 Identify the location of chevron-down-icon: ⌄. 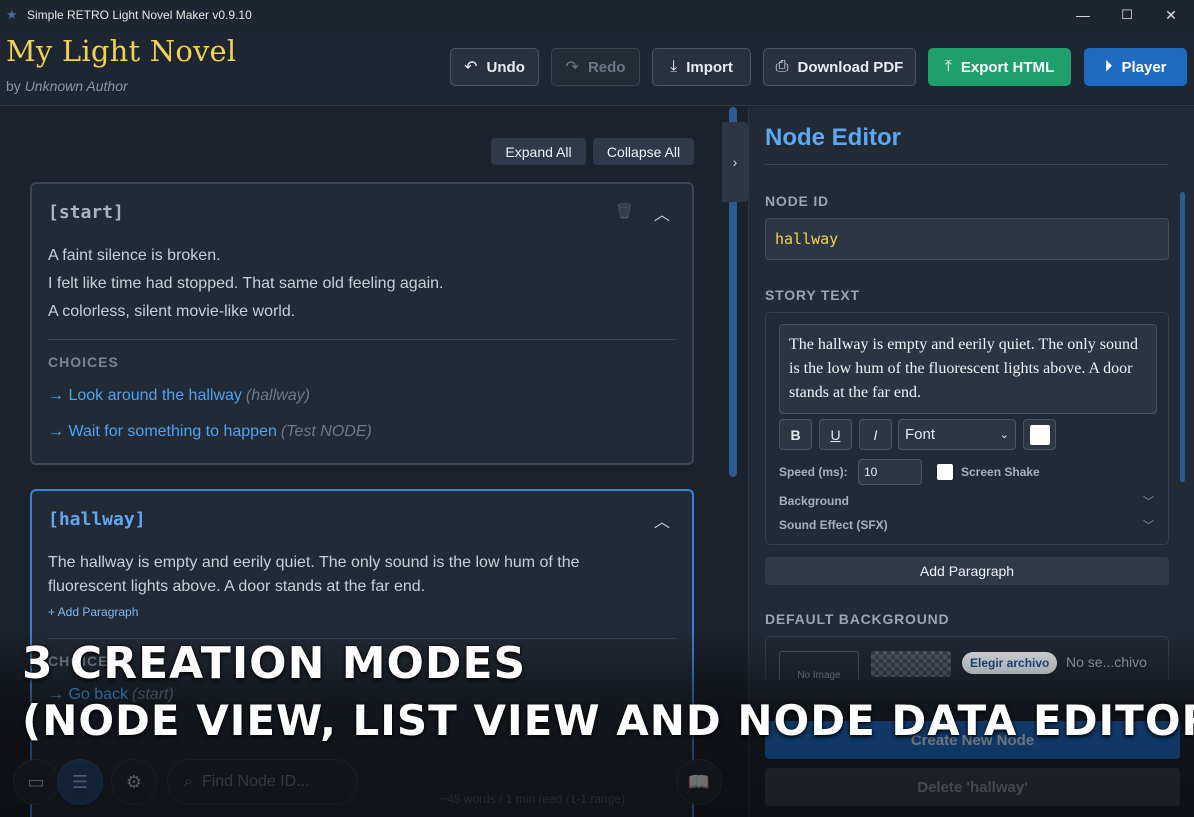
(1004, 435).